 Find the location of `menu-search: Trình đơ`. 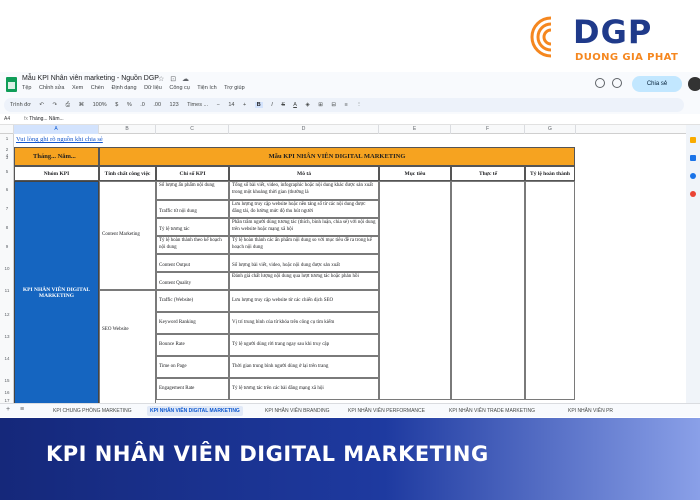

menu-search: Trình đơ is located at coordinates (20, 105).